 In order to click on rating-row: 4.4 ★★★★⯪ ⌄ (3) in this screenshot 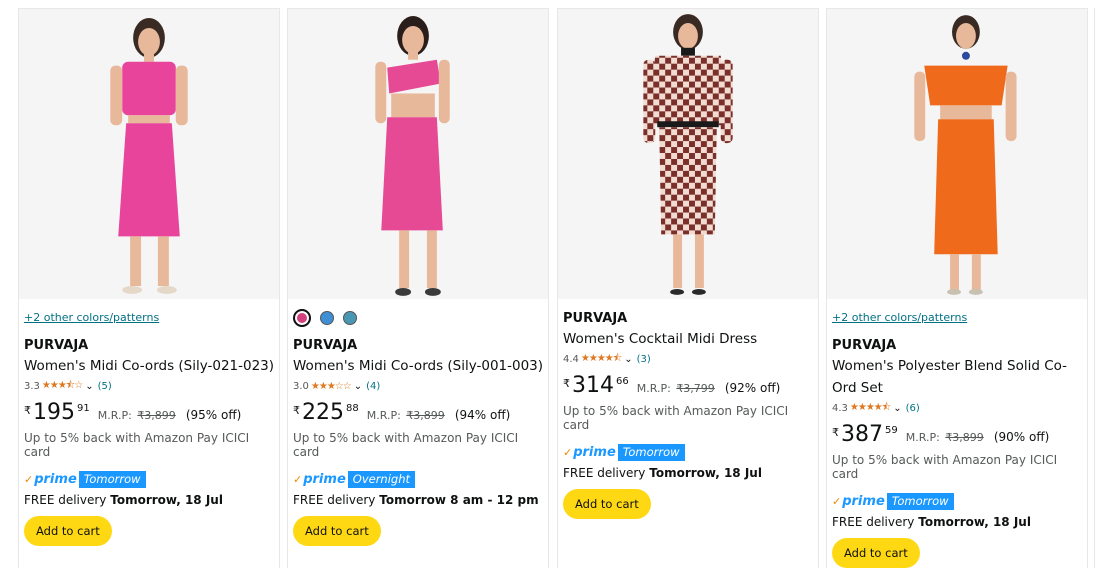, I will do `click(688, 359)`.